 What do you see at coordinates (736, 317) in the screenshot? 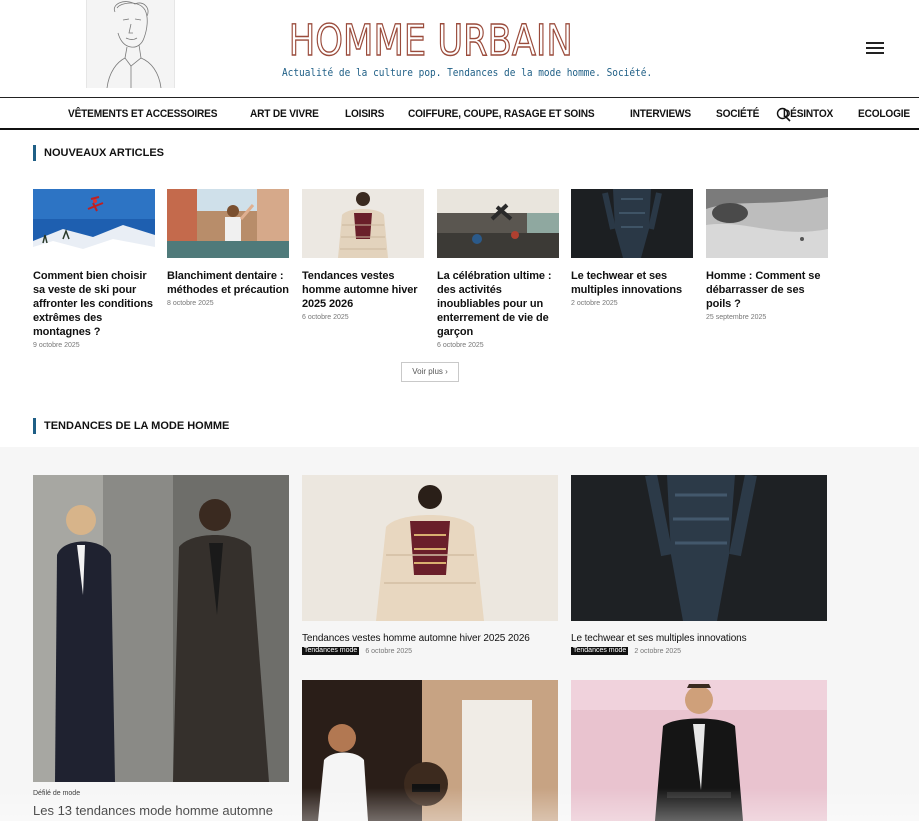
I see `article-date: 25 septembre 2025` at bounding box center [736, 317].